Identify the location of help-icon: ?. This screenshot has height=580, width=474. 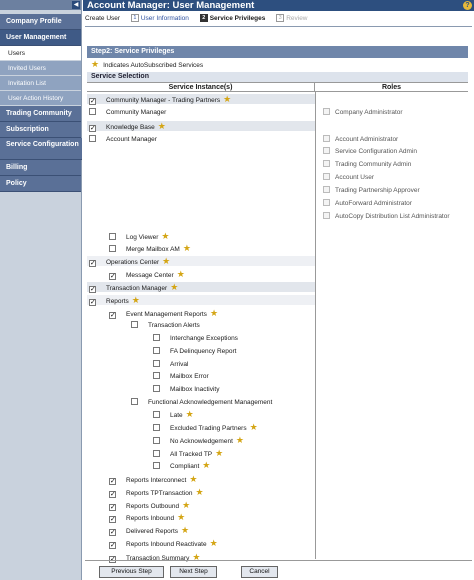
(467, 5).